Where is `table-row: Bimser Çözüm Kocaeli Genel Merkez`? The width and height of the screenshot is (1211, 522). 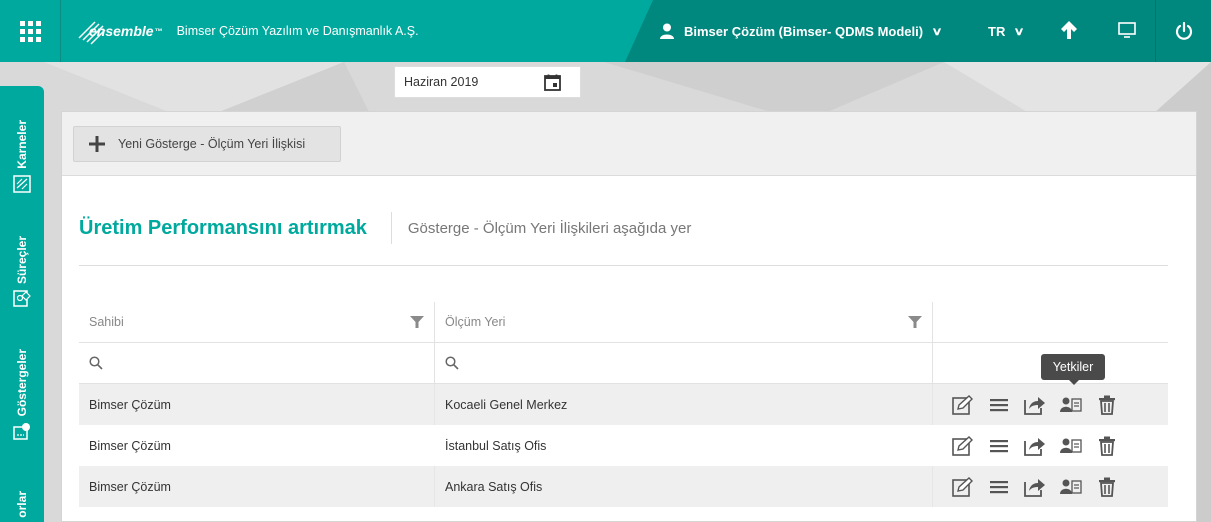 table-row: Bimser Çözüm Kocaeli Genel Merkez is located at coordinates (623, 404).